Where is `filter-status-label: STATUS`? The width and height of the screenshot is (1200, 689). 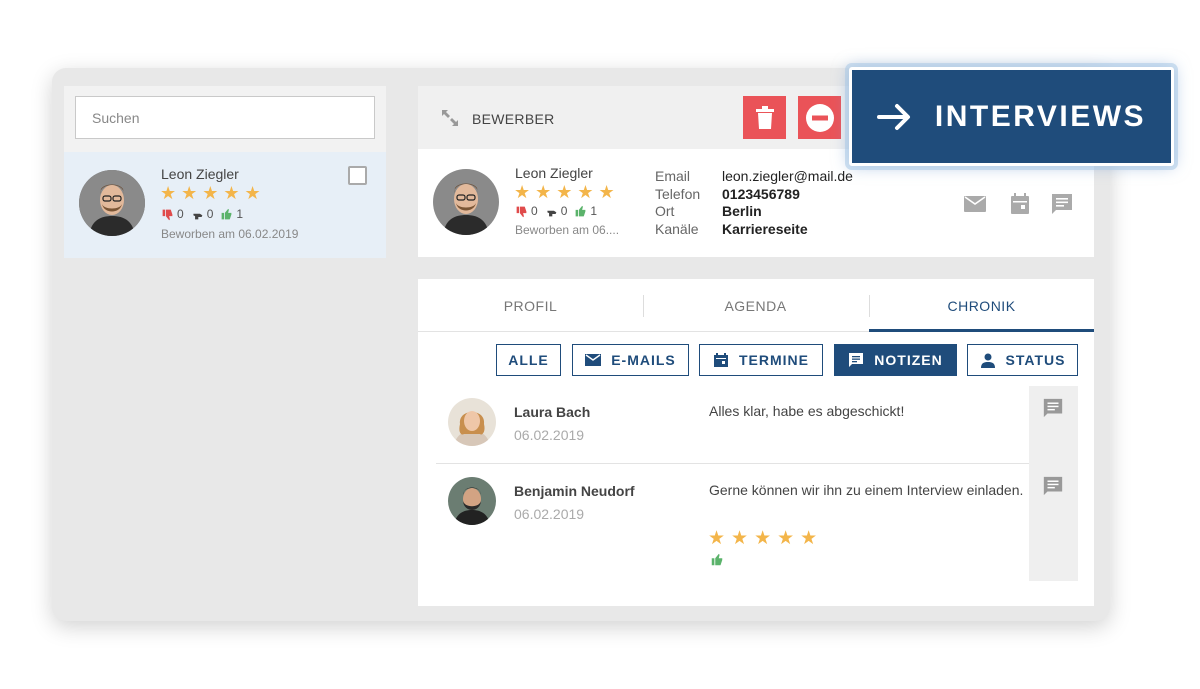
filter-status-label: STATUS is located at coordinates (1035, 360).